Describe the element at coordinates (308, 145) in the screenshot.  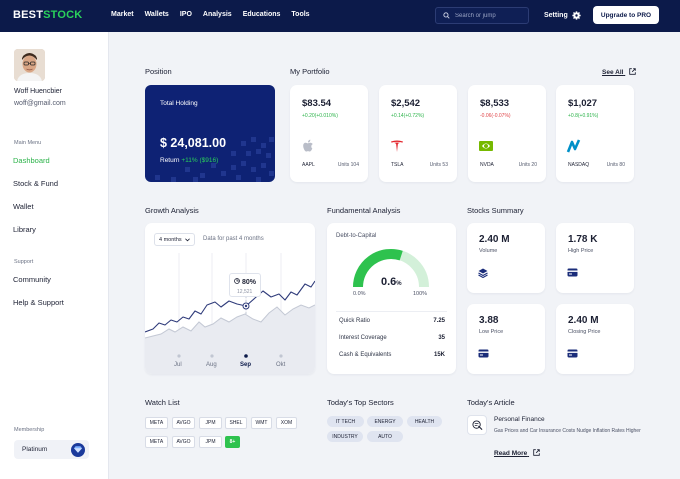
I see `apple-icon` at that location.